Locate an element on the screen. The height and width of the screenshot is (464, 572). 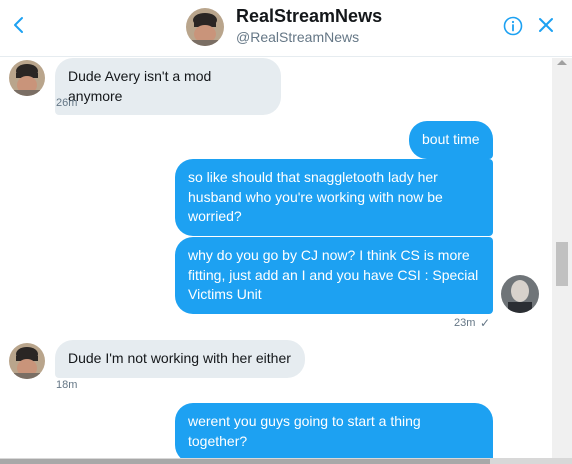
close-button is located at coordinates (546, 25).